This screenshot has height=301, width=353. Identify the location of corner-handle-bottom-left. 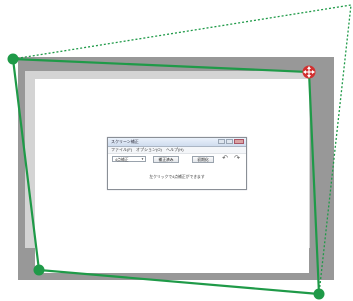
(39, 270).